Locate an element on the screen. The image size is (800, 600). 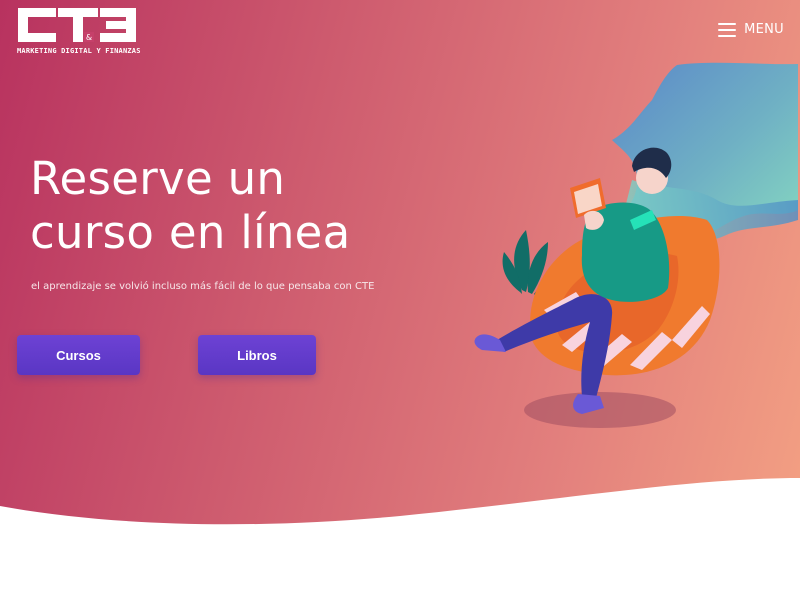
hero-title-line2: curso en línea is located at coordinates (190, 232).